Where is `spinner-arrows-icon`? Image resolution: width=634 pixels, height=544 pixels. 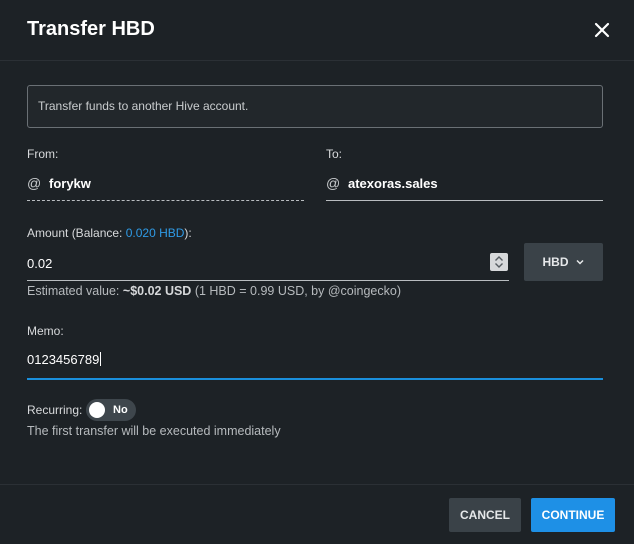
spinner-arrows-icon is located at coordinates (499, 262).